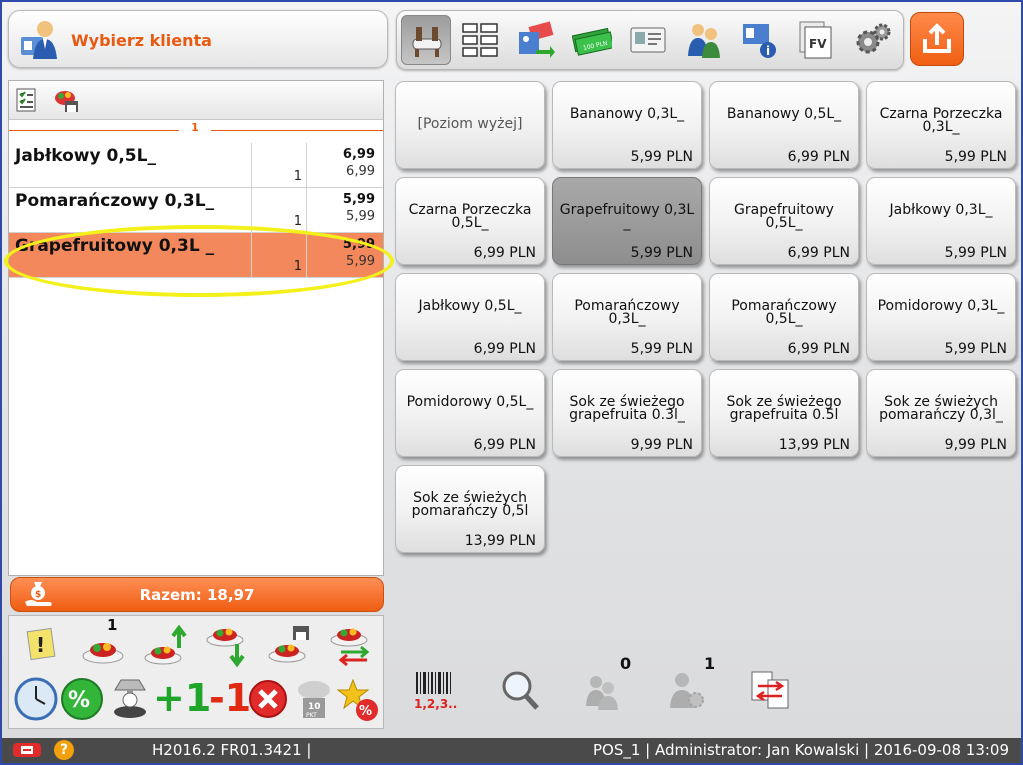  I want to click on order-row: Jabłkowy 0,5L_ 1 6,99 6,99, so click(196, 165).